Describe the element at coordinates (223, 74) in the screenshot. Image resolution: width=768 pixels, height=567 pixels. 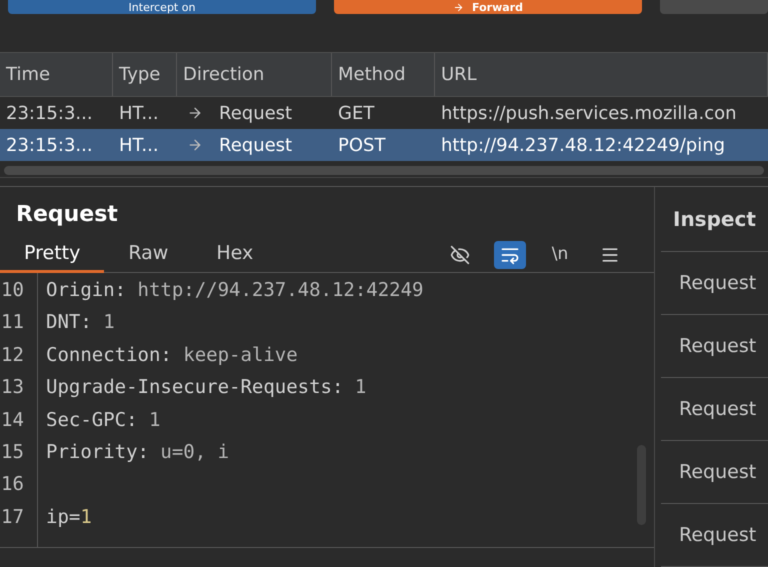
I see `column-header: Direction` at that location.